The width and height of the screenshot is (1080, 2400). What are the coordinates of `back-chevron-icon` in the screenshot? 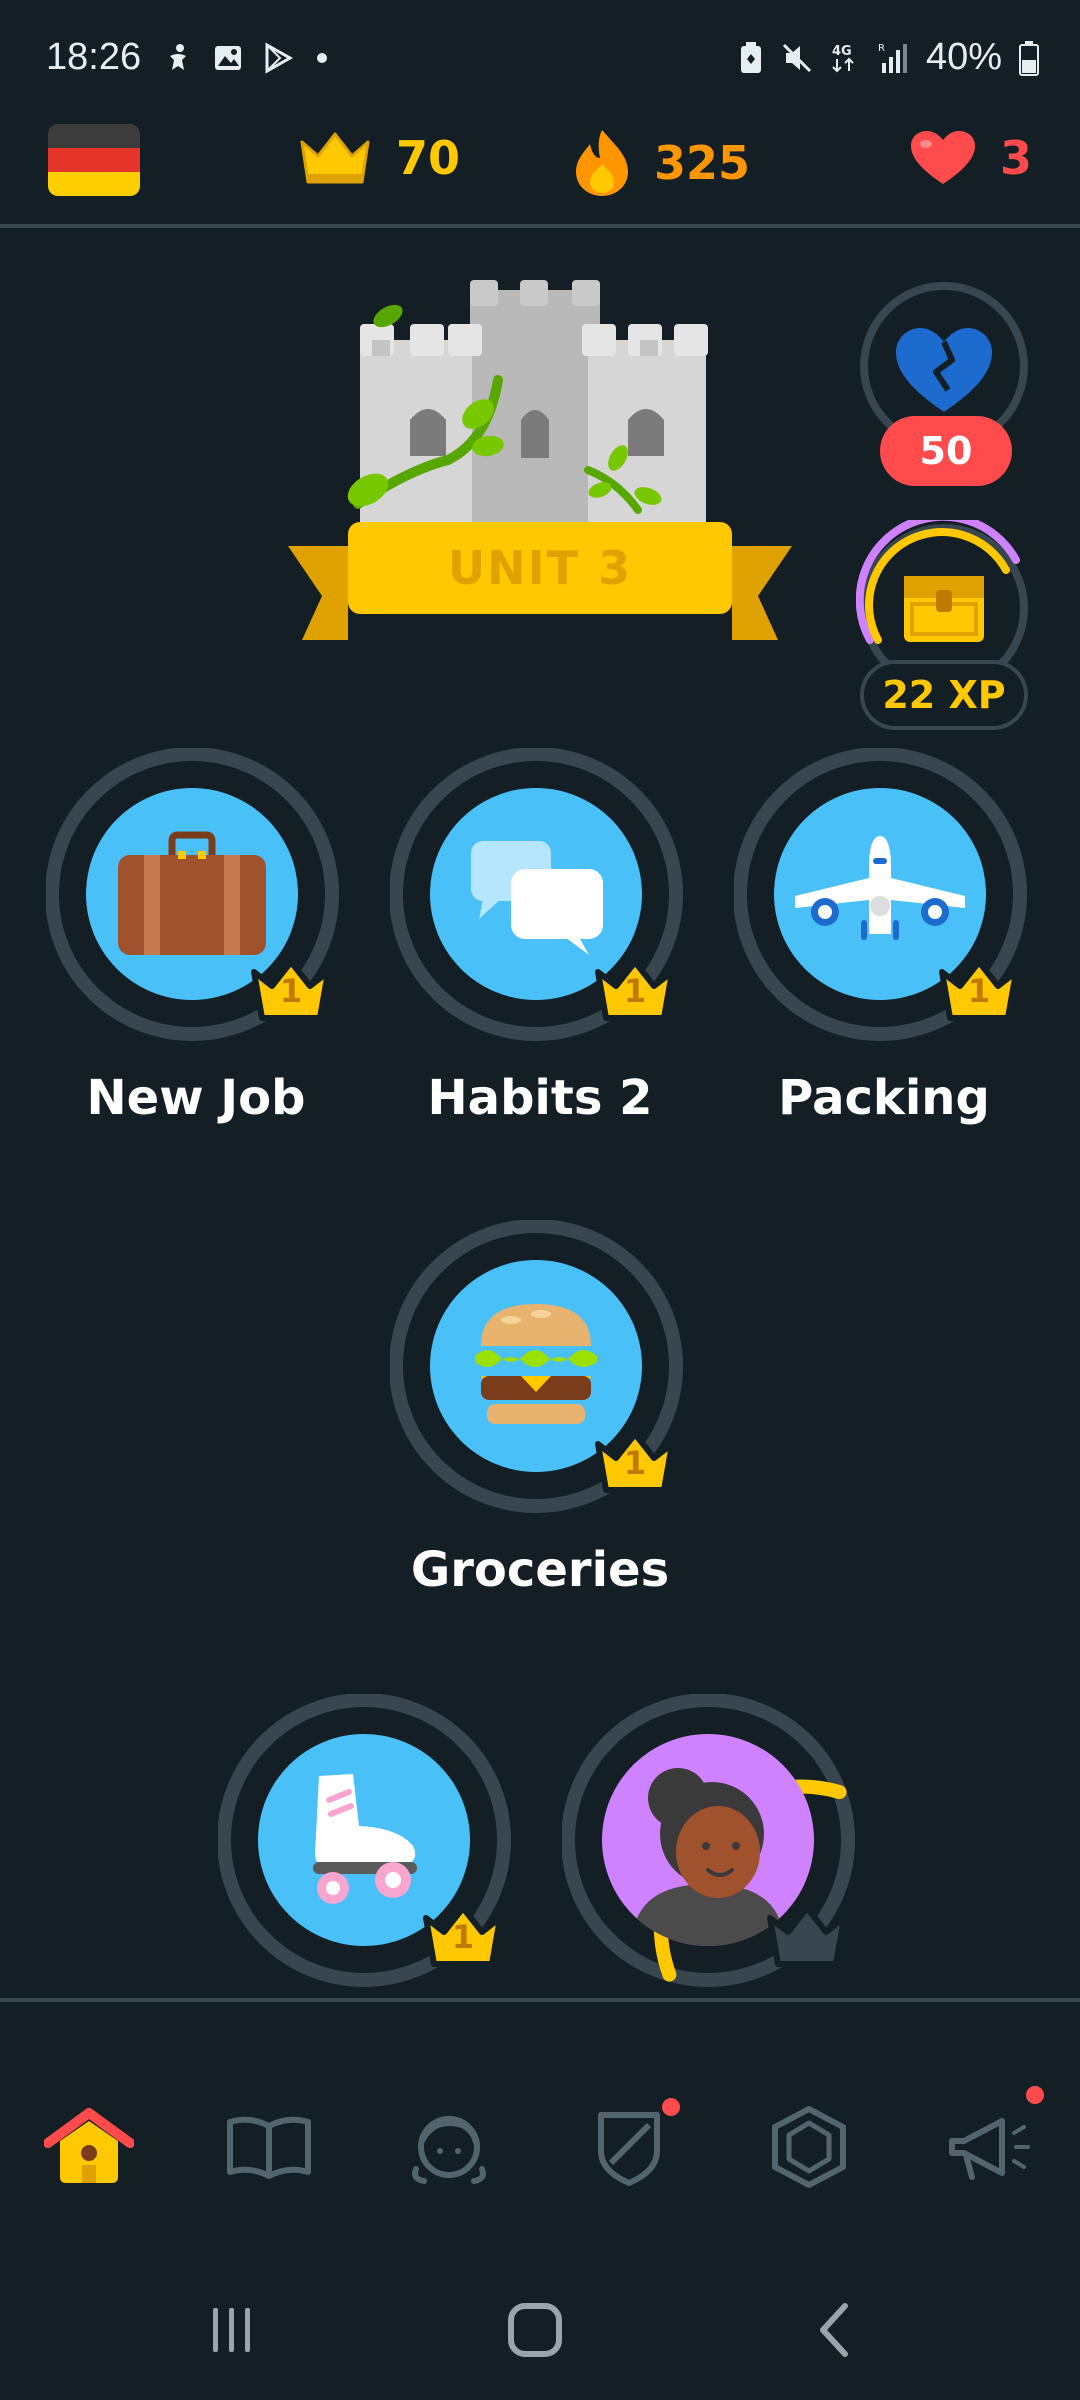 It's located at (834, 2330).